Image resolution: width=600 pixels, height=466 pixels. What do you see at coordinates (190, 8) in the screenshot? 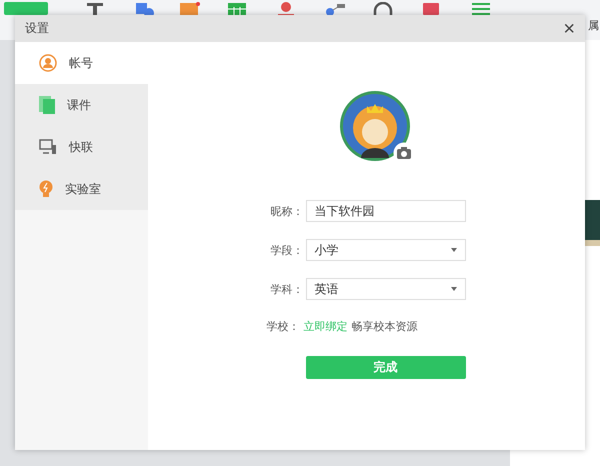
I see `image-icon` at bounding box center [190, 8].